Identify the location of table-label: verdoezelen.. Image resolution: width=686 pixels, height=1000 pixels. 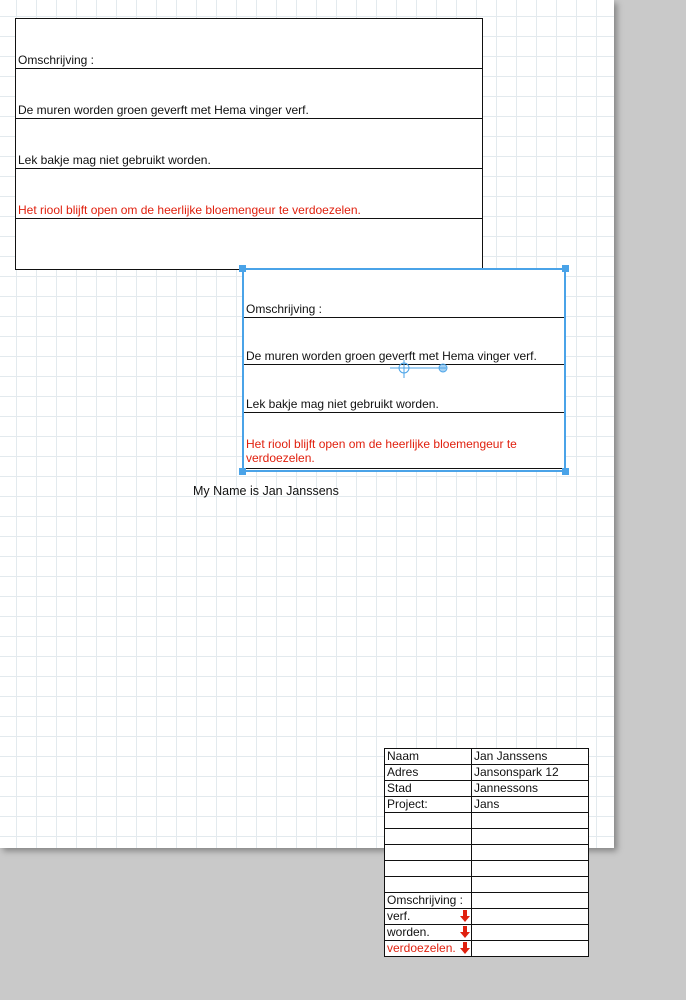
(421, 948).